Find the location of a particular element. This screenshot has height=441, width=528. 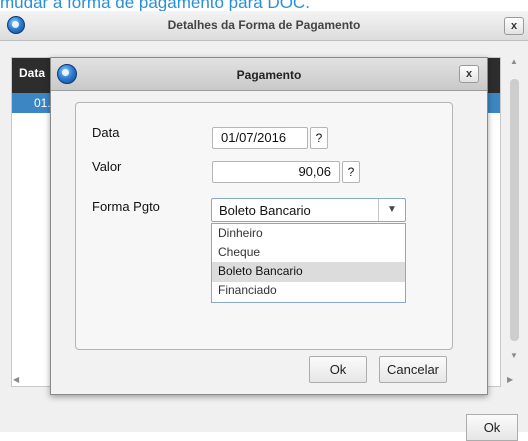

dialog-cancel-button: Cancelar is located at coordinates (413, 369).